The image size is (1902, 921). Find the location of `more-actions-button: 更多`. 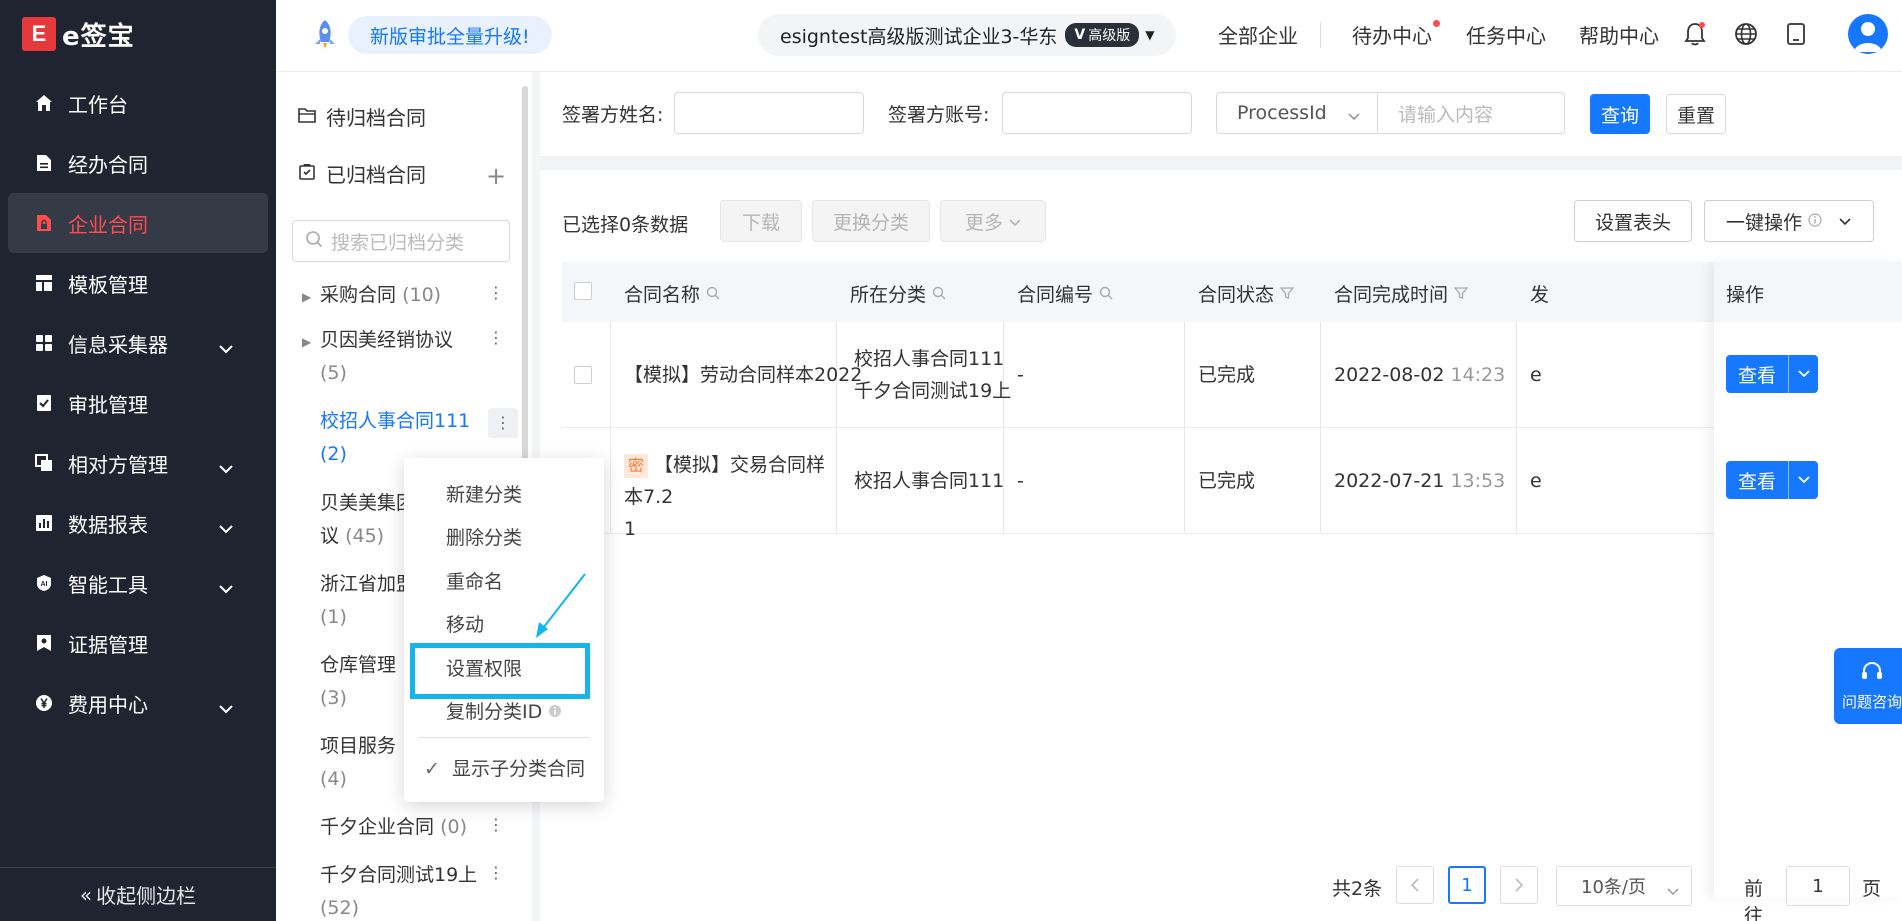

more-actions-button: 更多 is located at coordinates (993, 221).